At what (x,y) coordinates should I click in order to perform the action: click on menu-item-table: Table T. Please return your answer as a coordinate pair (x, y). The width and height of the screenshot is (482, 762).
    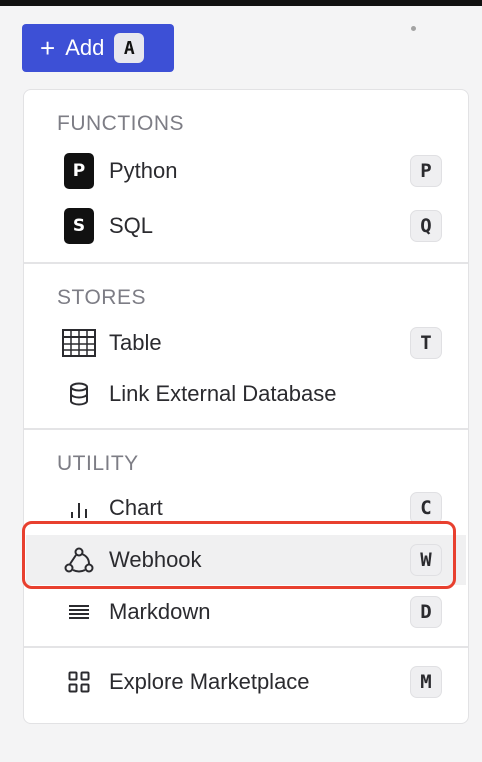
    Looking at the image, I should click on (246, 343).